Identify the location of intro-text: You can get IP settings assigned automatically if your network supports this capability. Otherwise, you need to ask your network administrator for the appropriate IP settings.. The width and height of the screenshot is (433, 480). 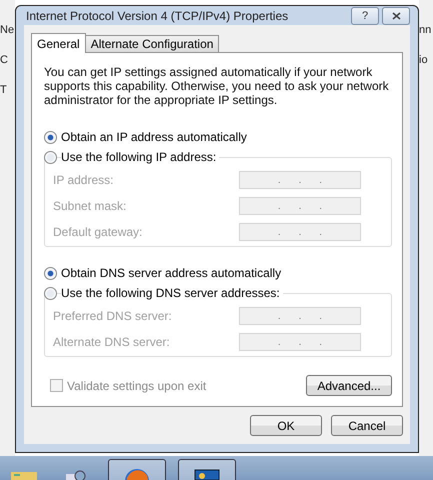
(217, 86).